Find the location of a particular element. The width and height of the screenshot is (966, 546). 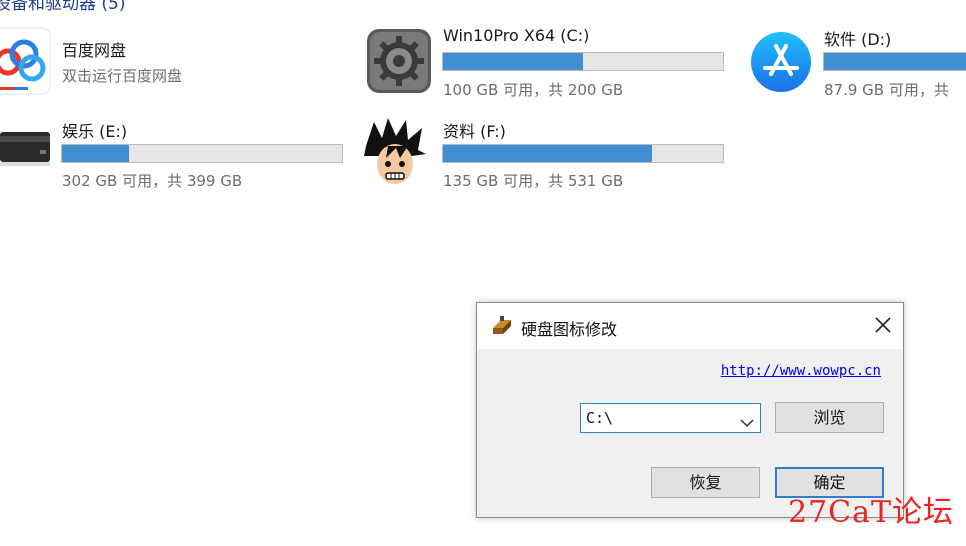

dialog-title: 硬盘图标修改 is located at coordinates (569, 329).